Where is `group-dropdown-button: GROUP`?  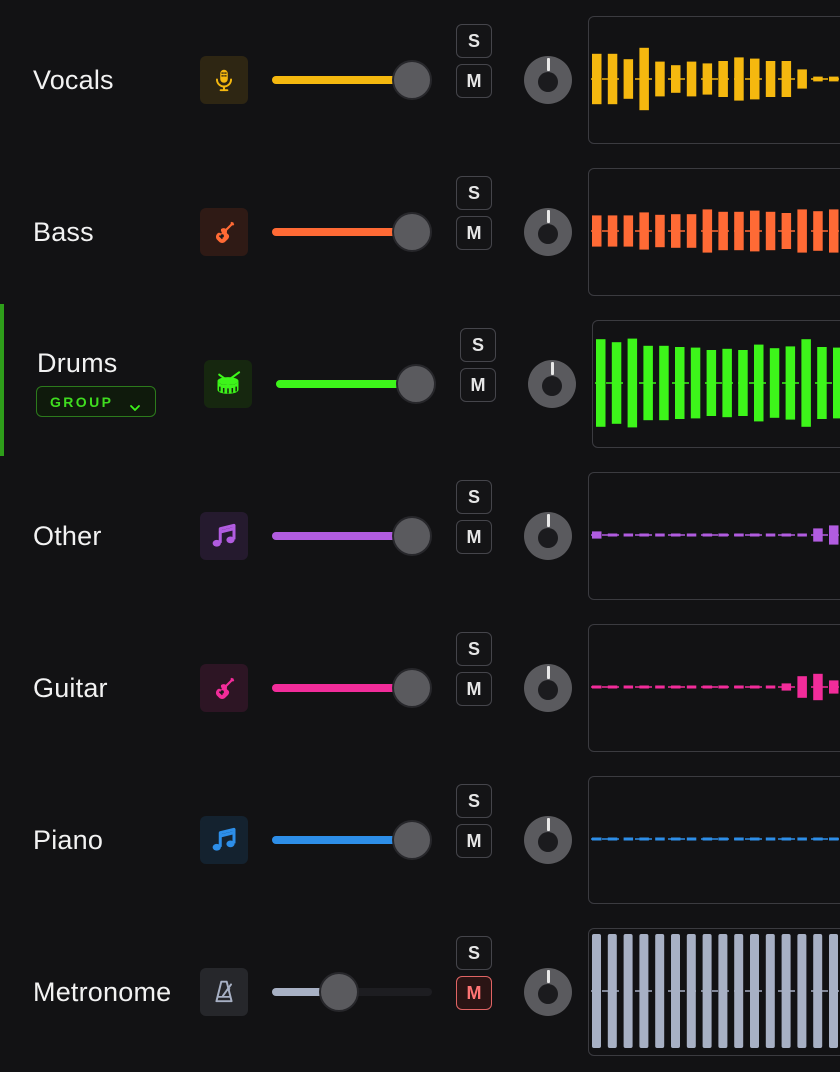
group-dropdown-button: GROUP is located at coordinates (96, 401).